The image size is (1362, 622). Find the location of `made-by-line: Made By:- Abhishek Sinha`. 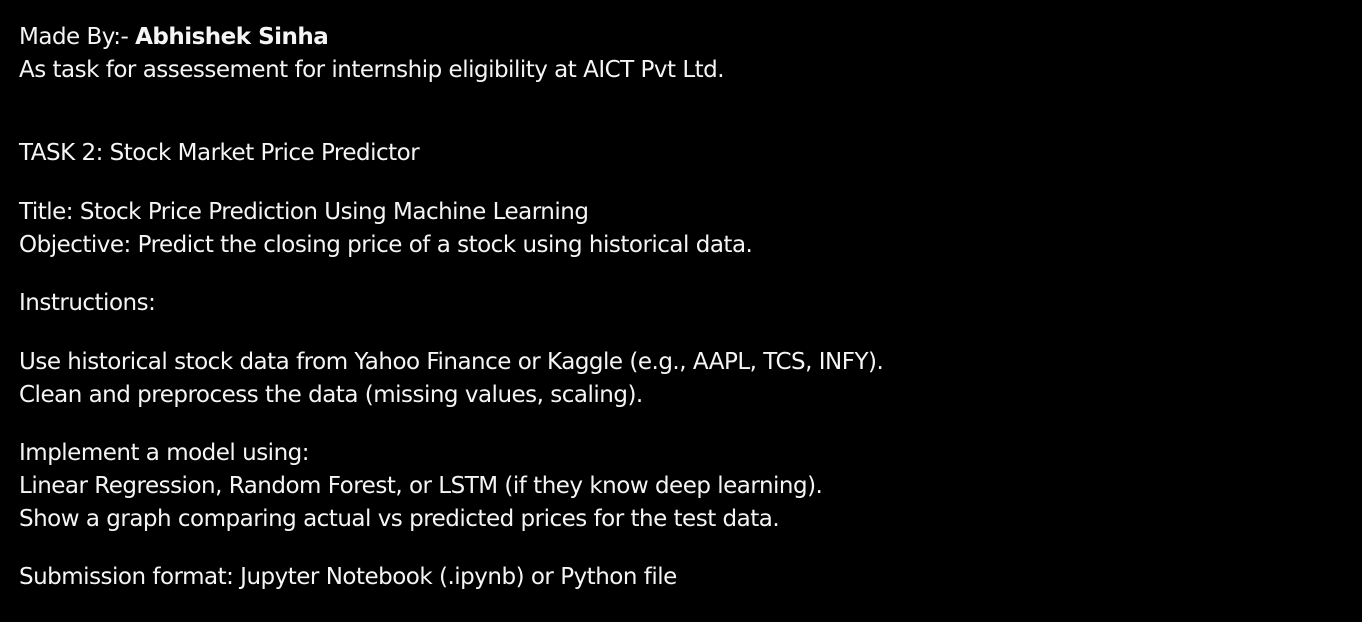

made-by-line: Made By:- Abhishek Sinha is located at coordinates (174, 37).